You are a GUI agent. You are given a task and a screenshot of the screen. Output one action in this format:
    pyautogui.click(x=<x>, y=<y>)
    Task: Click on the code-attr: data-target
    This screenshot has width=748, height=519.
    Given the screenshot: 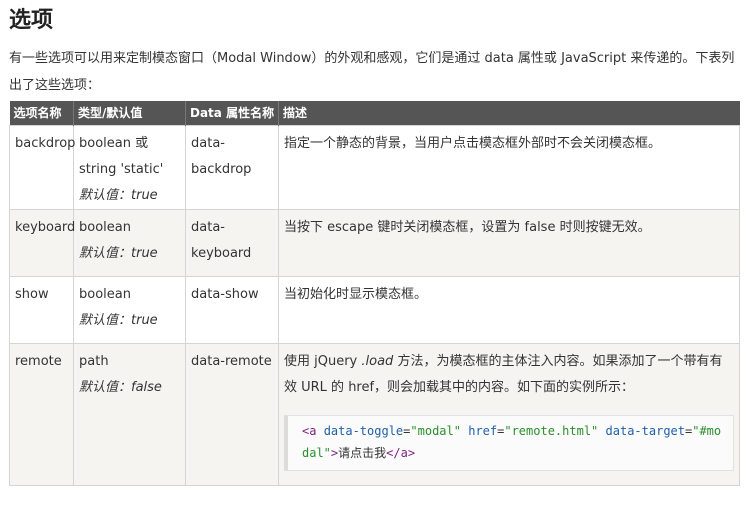 What is the action you would take?
    pyautogui.click(x=645, y=431)
    